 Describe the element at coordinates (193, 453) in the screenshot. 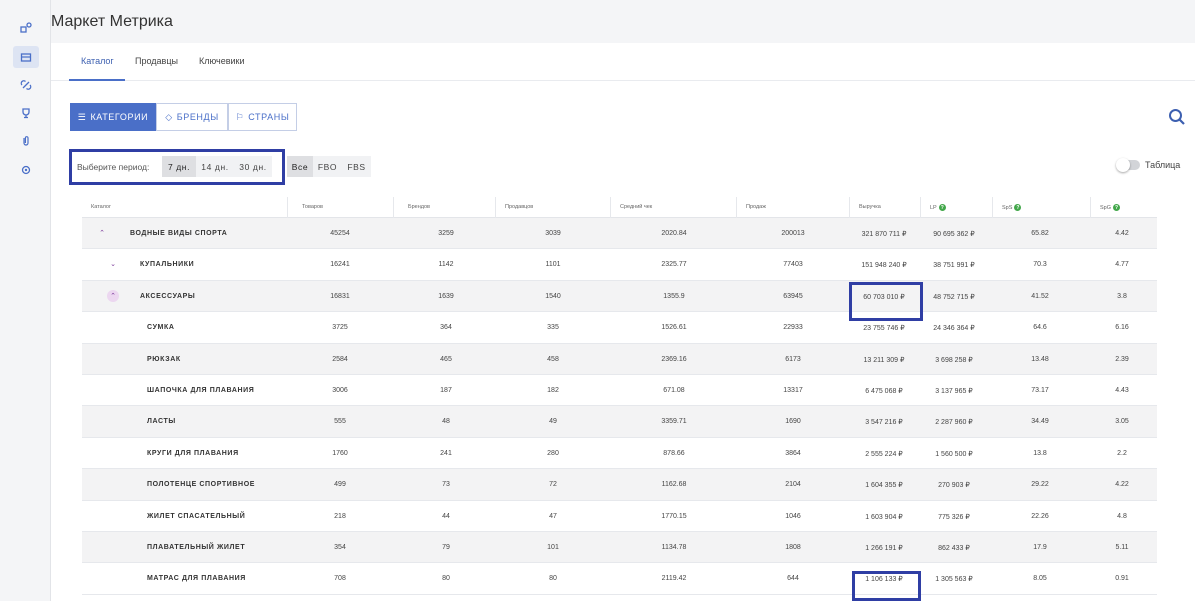

I see `category-name: КРУГИ ДЛЯ ПЛАВАНИЯ` at that location.